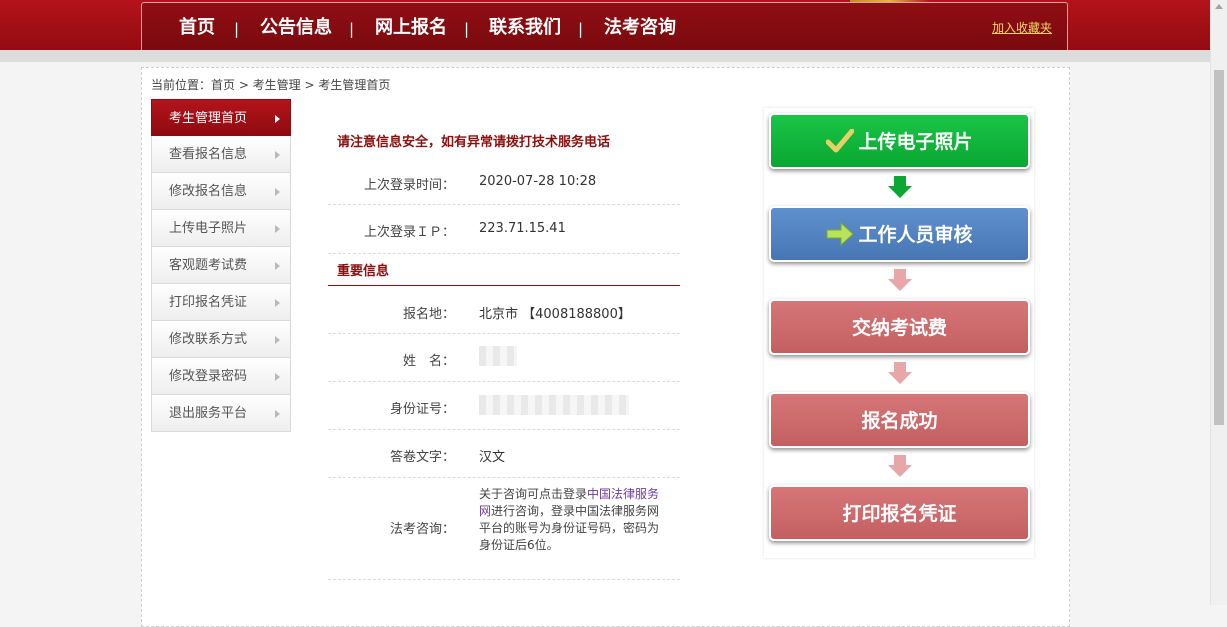 The width and height of the screenshot is (1227, 627). I want to click on sidebar-item-label: 客观题考试费, so click(208, 265).